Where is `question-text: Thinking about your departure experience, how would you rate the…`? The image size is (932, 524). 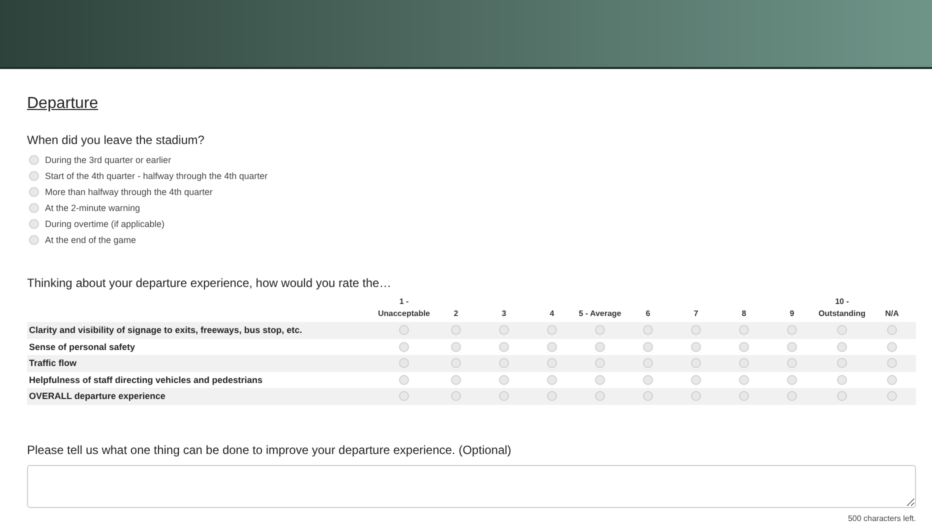
question-text: Thinking about your departure experience, how would you rate the… is located at coordinates (209, 283).